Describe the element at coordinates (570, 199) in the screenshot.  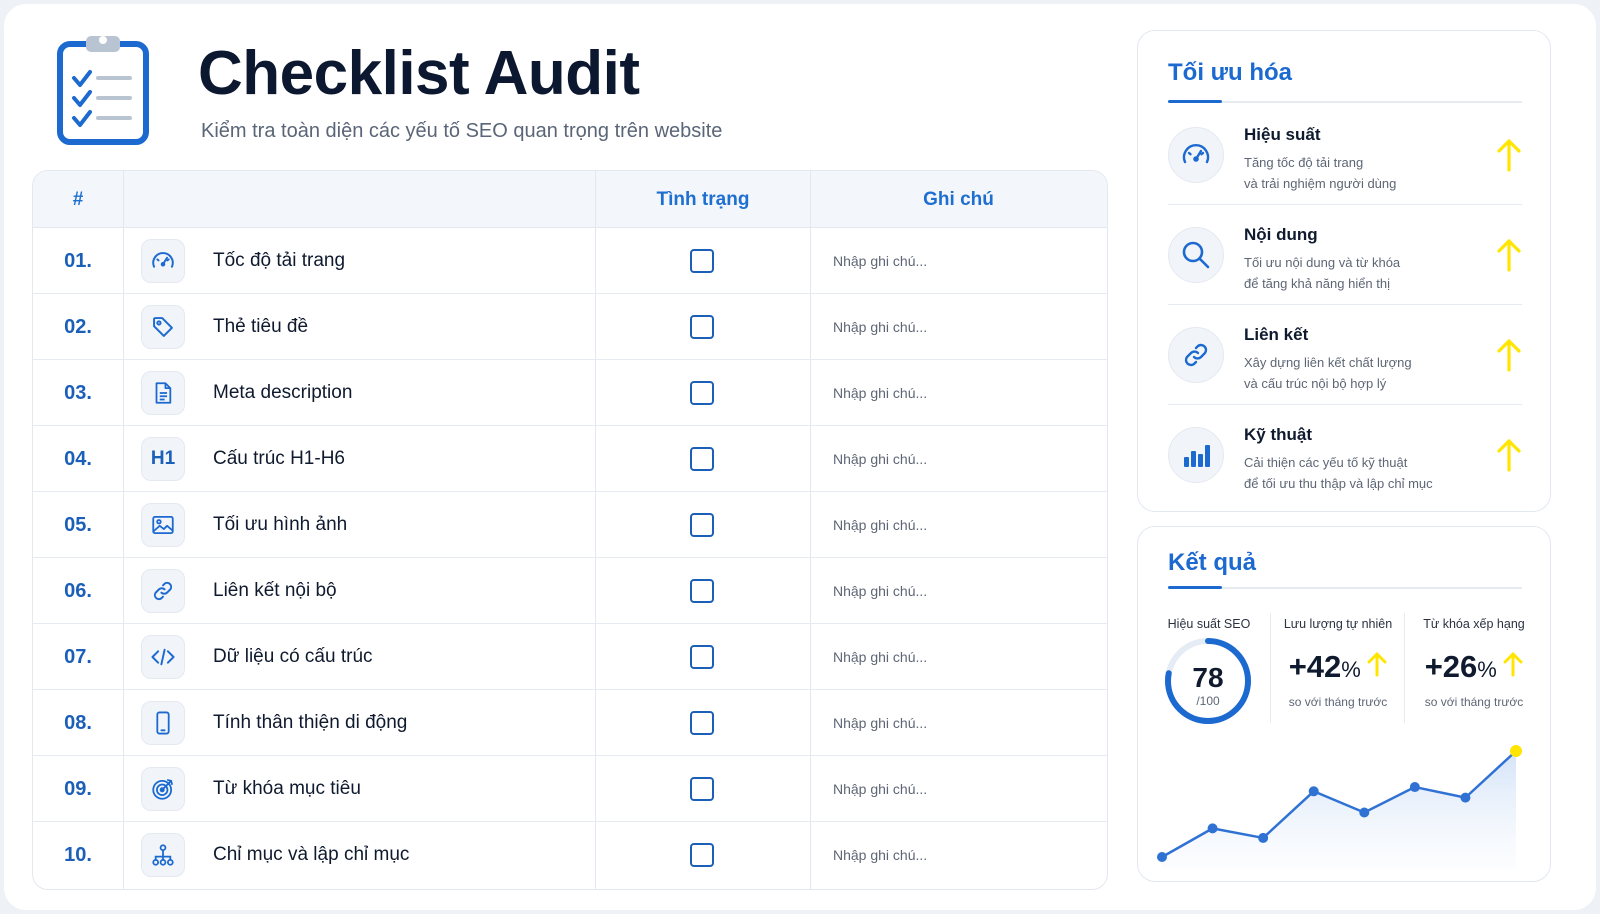
I see `table-header: # Tình trạng Ghi chú` at that location.